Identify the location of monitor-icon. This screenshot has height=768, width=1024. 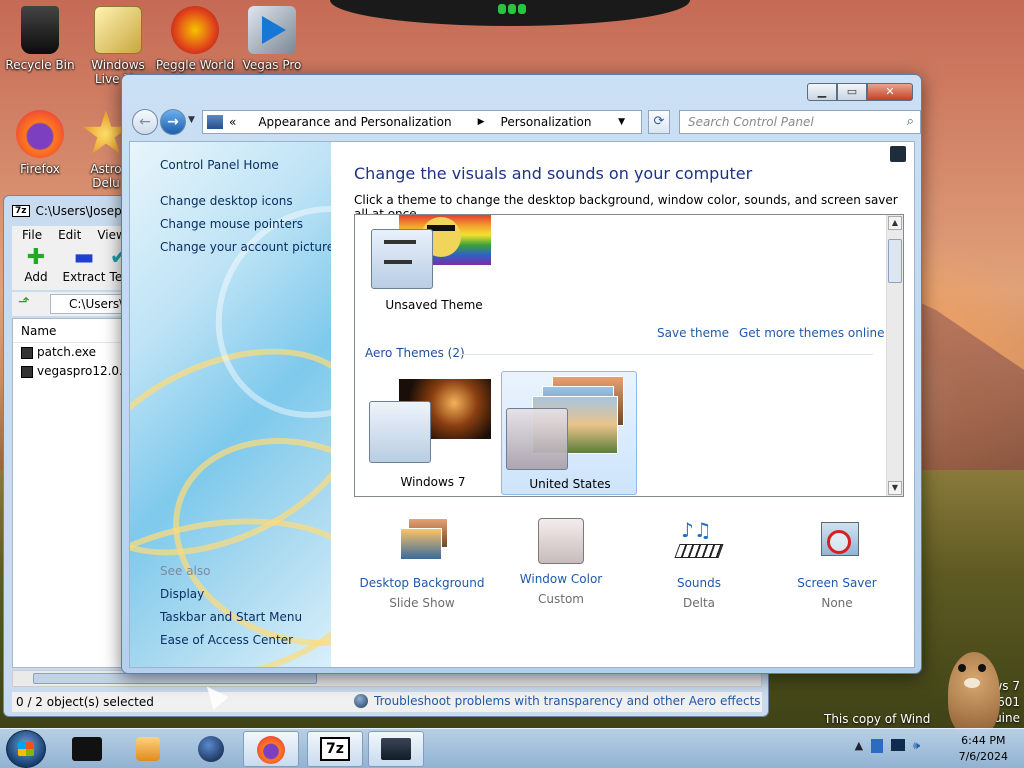
(396, 749).